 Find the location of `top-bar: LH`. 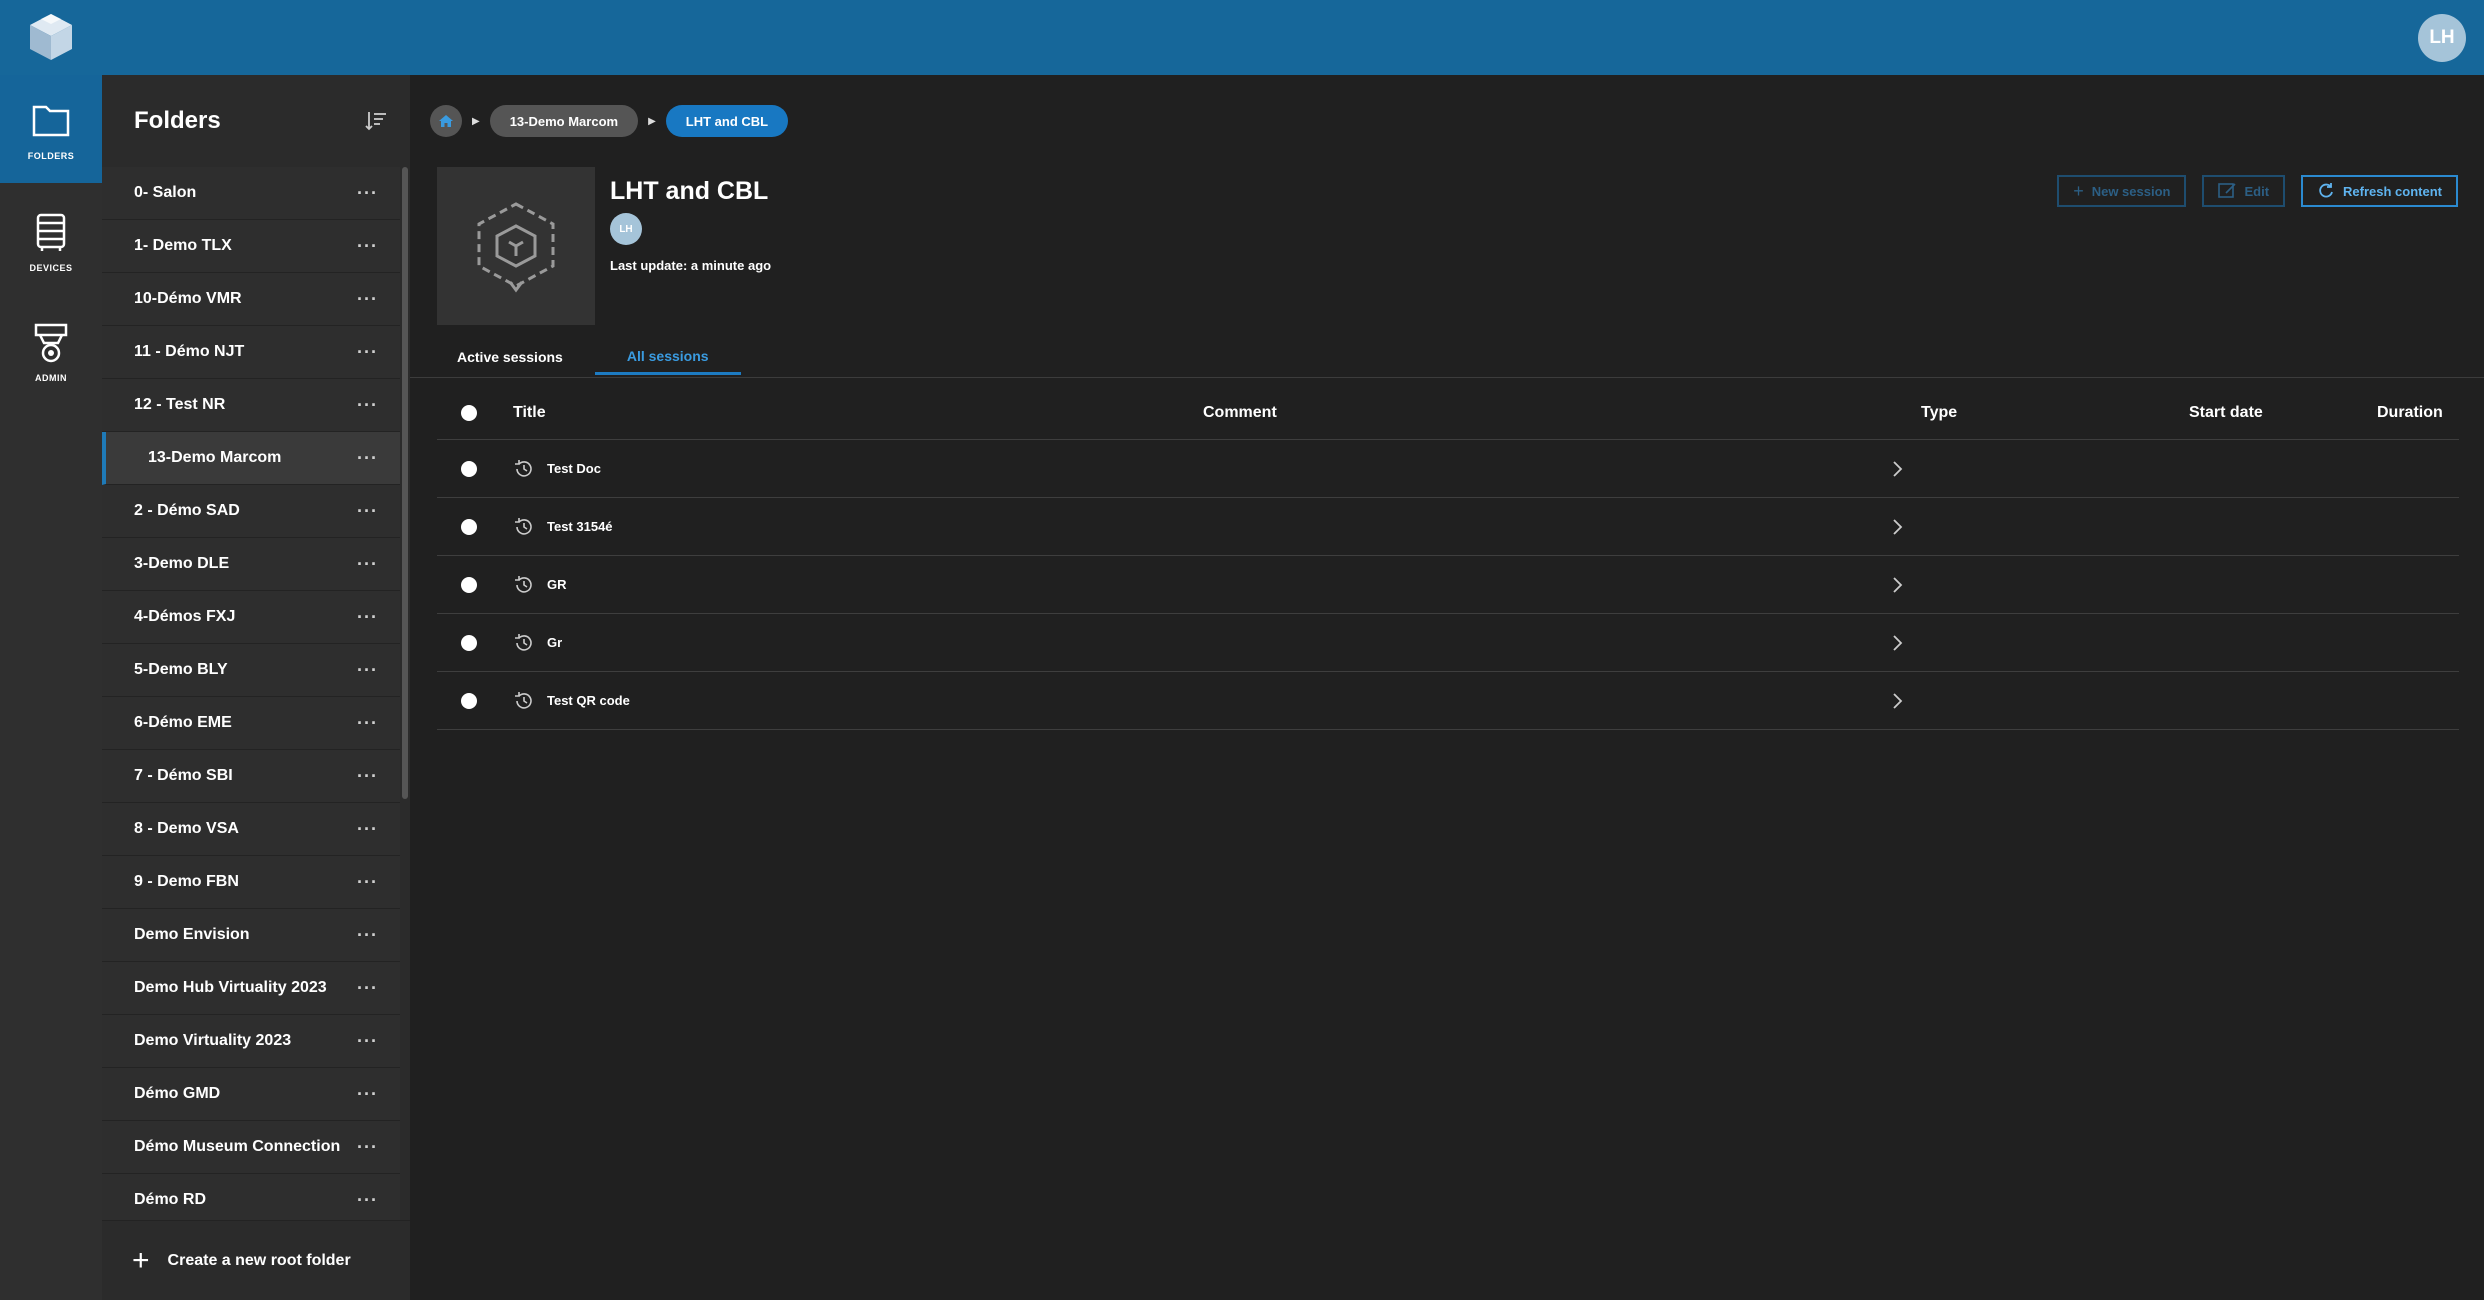

top-bar: LH is located at coordinates (1242, 37).